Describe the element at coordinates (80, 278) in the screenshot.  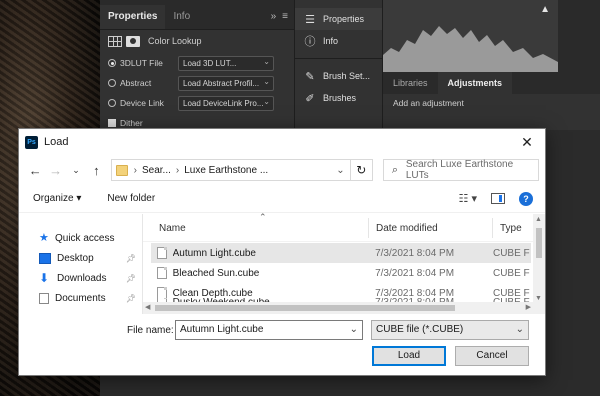
I see `nav-item-downloads: ⬇ Downloads 📌︎` at that location.